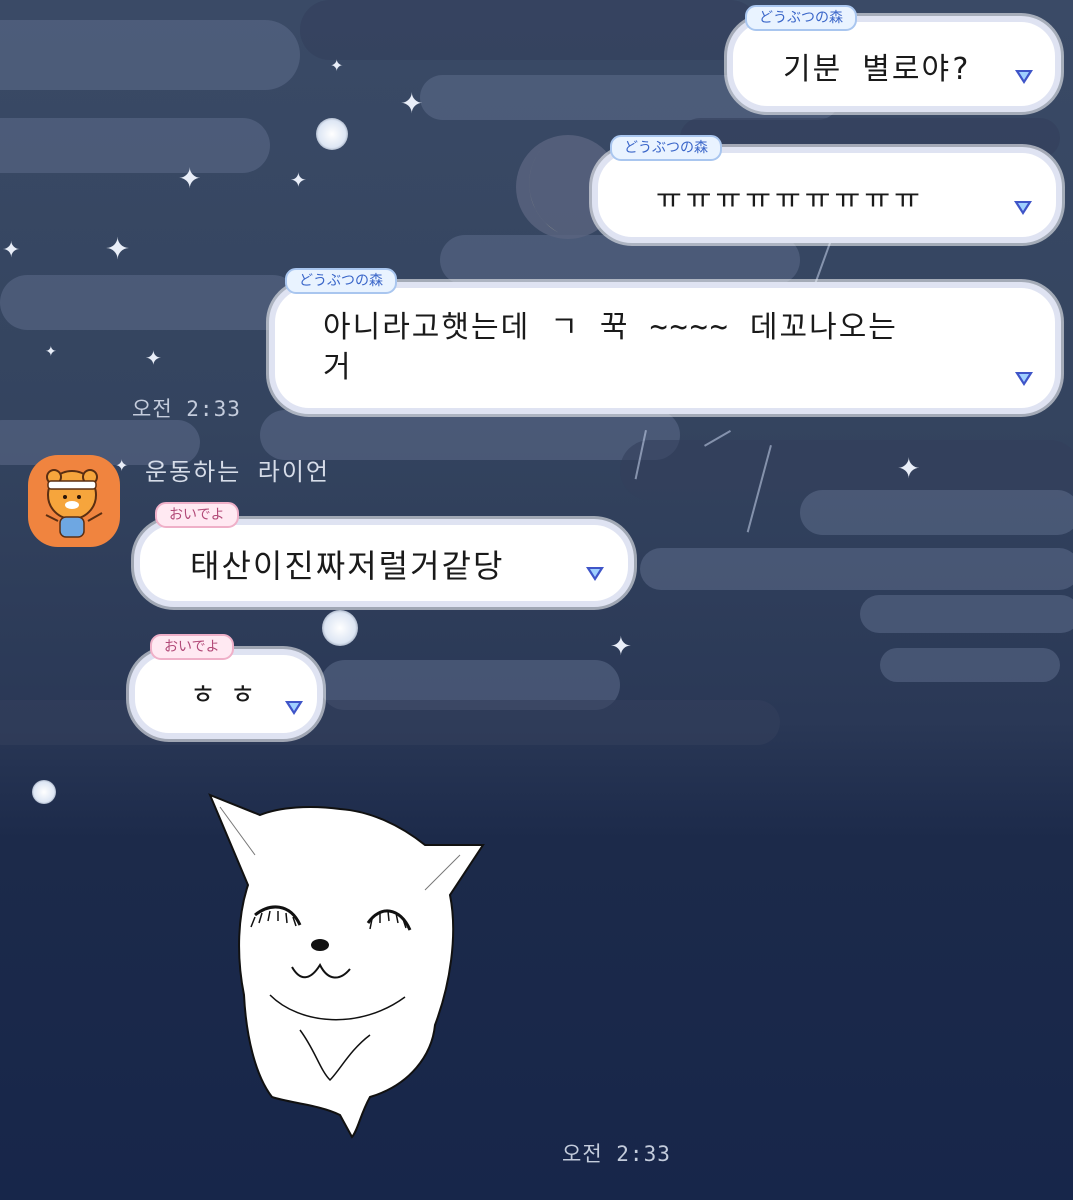 Image resolution: width=1073 pixels, height=1200 pixels. What do you see at coordinates (238, 472) in the screenshot?
I see `sender-name: 운동하는 라이언` at bounding box center [238, 472].